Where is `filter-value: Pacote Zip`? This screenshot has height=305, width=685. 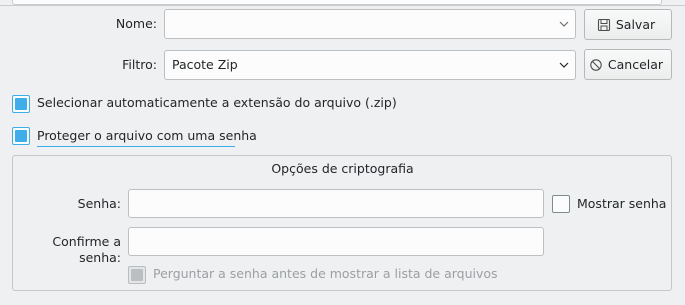
filter-value: Pacote Zip is located at coordinates (205, 64).